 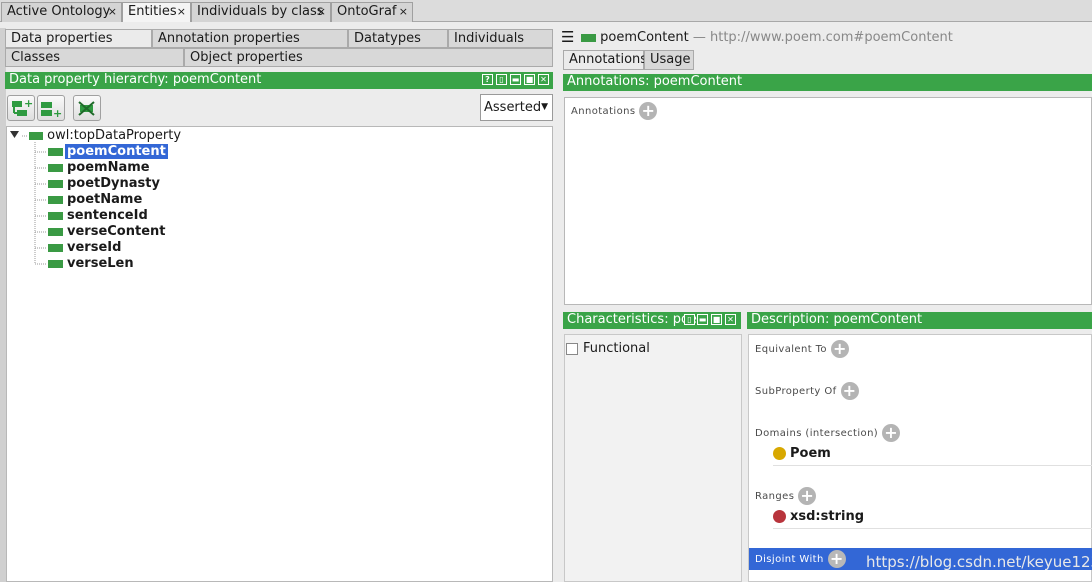 What do you see at coordinates (135, 79) in the screenshot?
I see `hierarchy-title: Data property hierarchy: poemContent` at bounding box center [135, 79].